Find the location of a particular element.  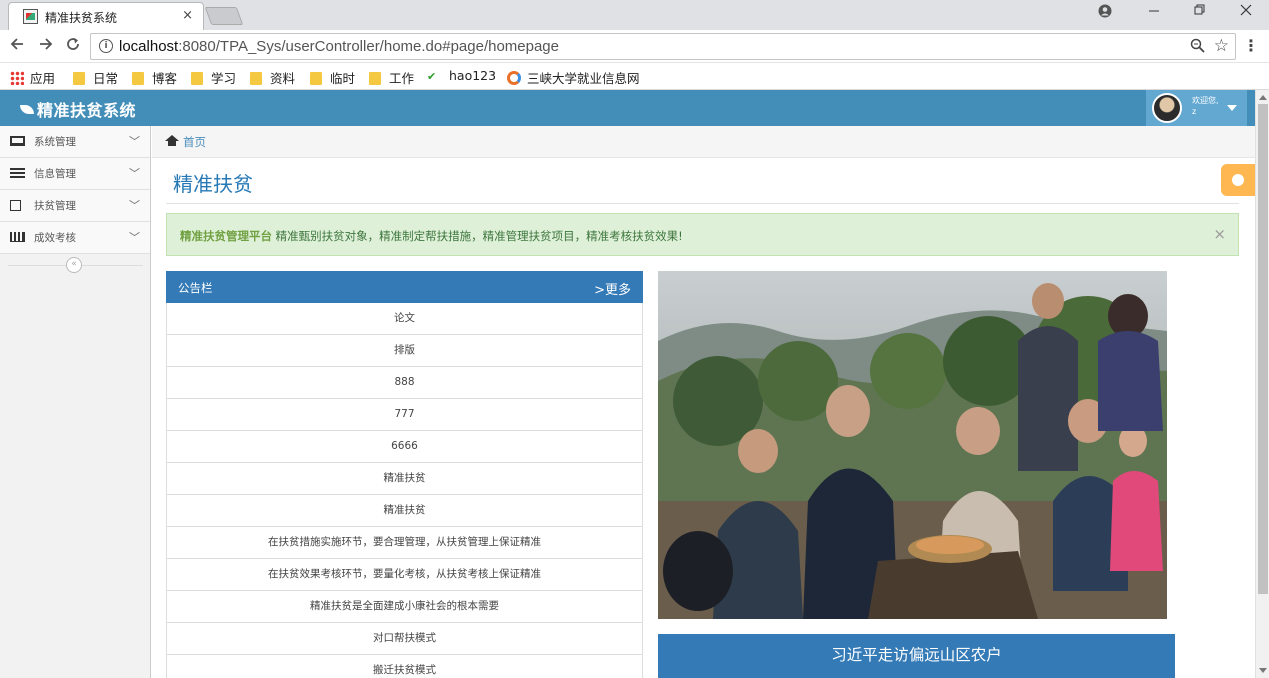

home-icon is located at coordinates (172, 140).